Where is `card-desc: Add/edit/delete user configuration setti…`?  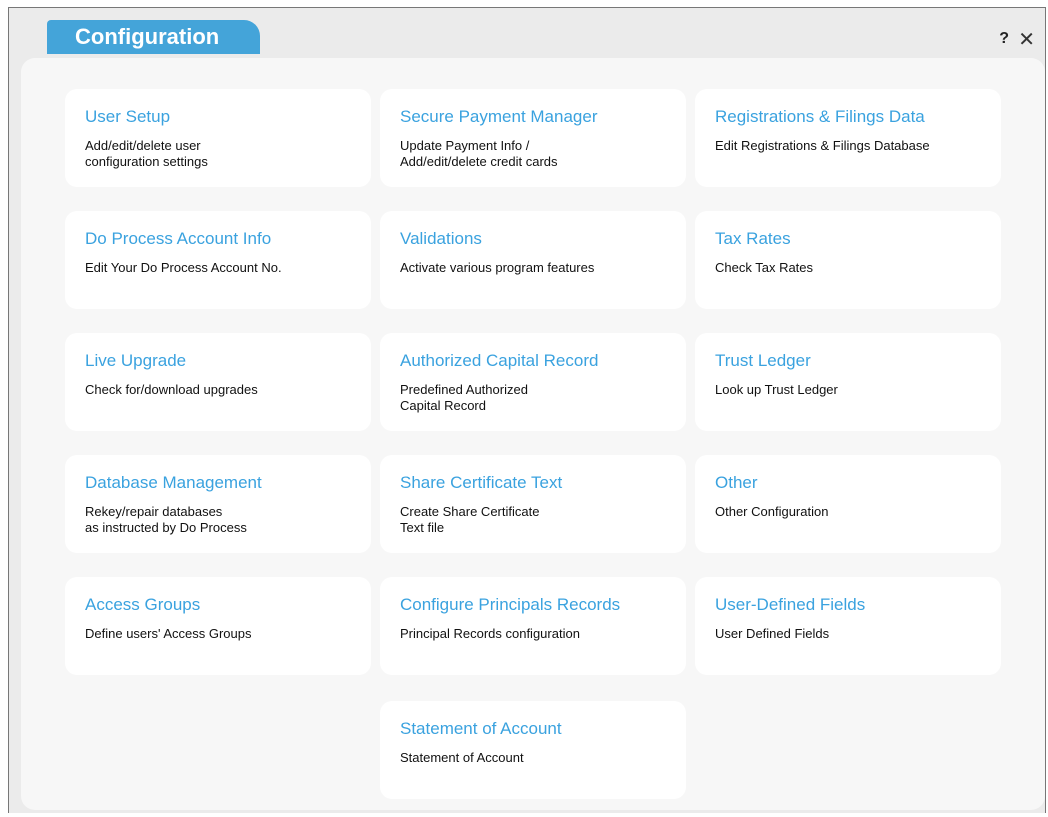 card-desc: Add/edit/delete user configuration setti… is located at coordinates (146, 153).